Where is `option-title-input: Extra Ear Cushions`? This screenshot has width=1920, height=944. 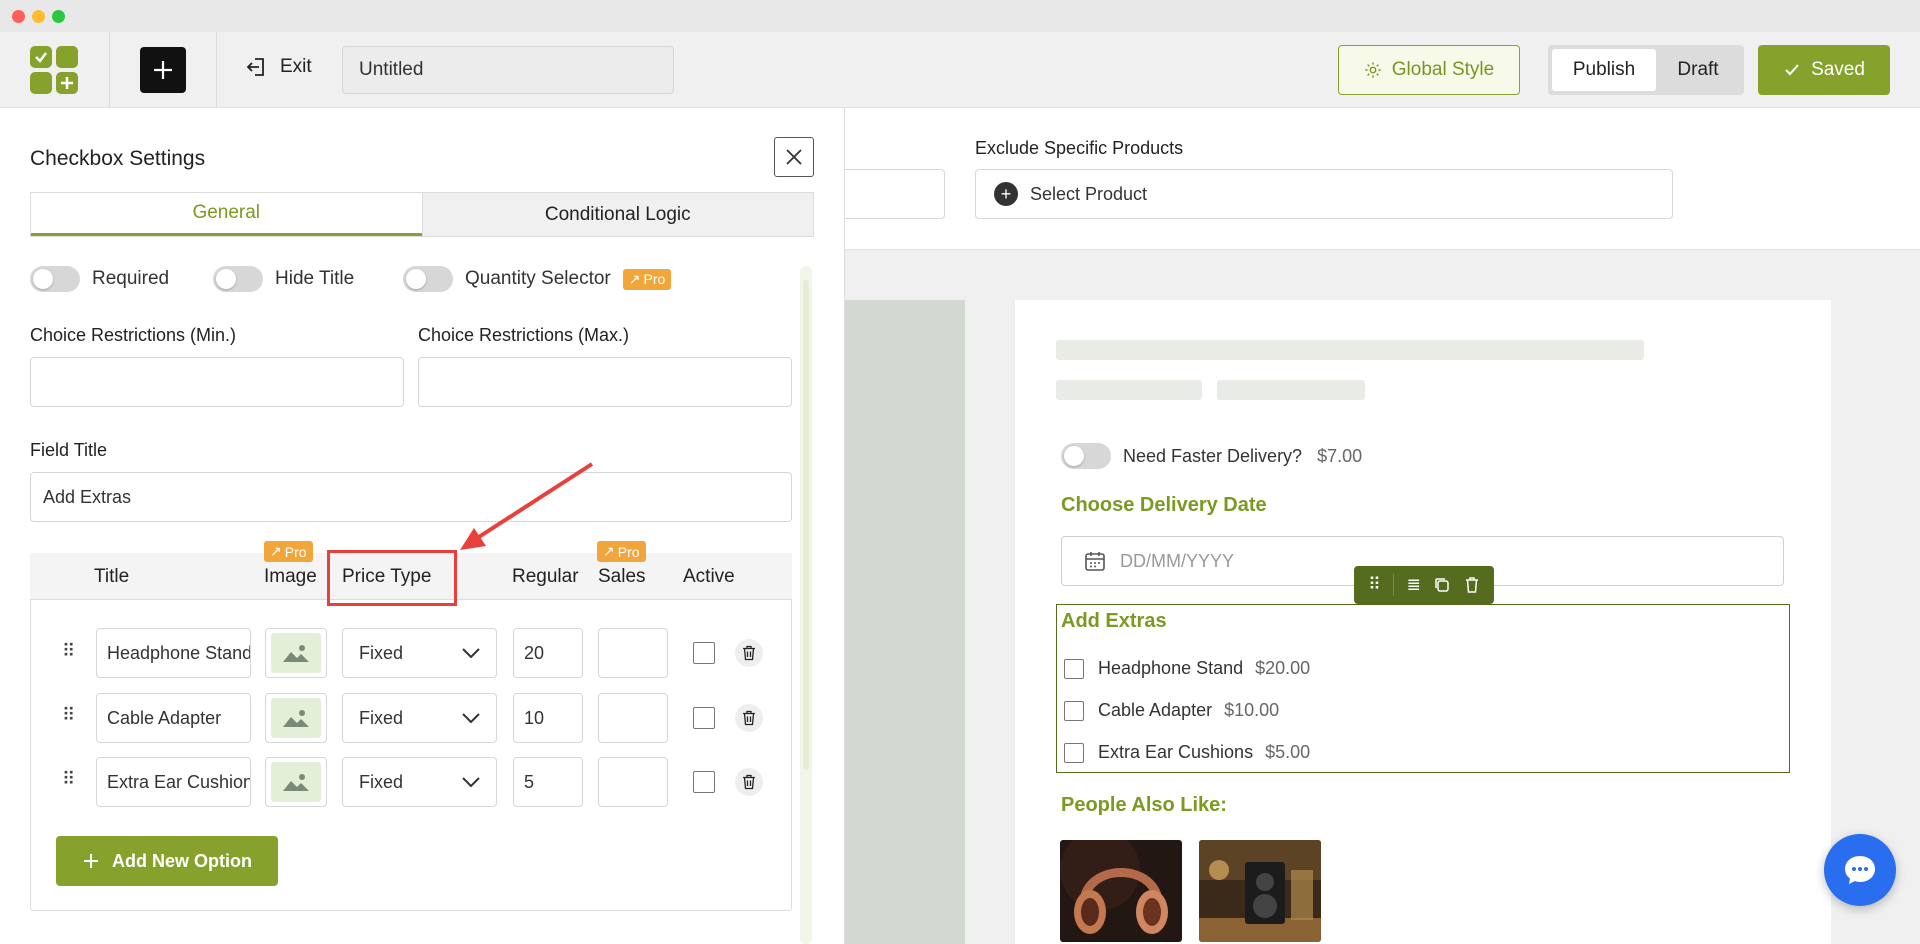
option-title-input: Extra Ear Cushions is located at coordinates (173, 782).